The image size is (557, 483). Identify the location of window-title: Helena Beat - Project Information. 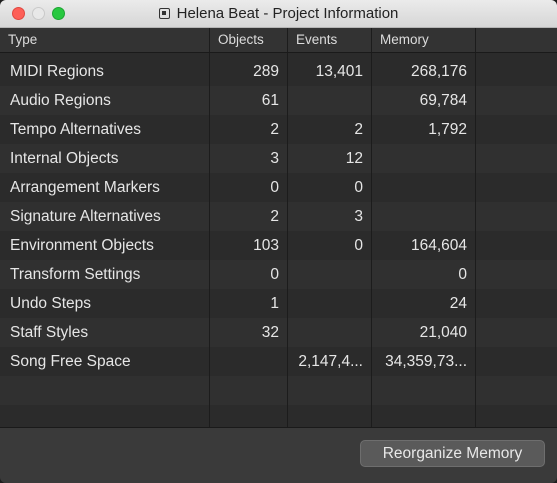
(287, 13).